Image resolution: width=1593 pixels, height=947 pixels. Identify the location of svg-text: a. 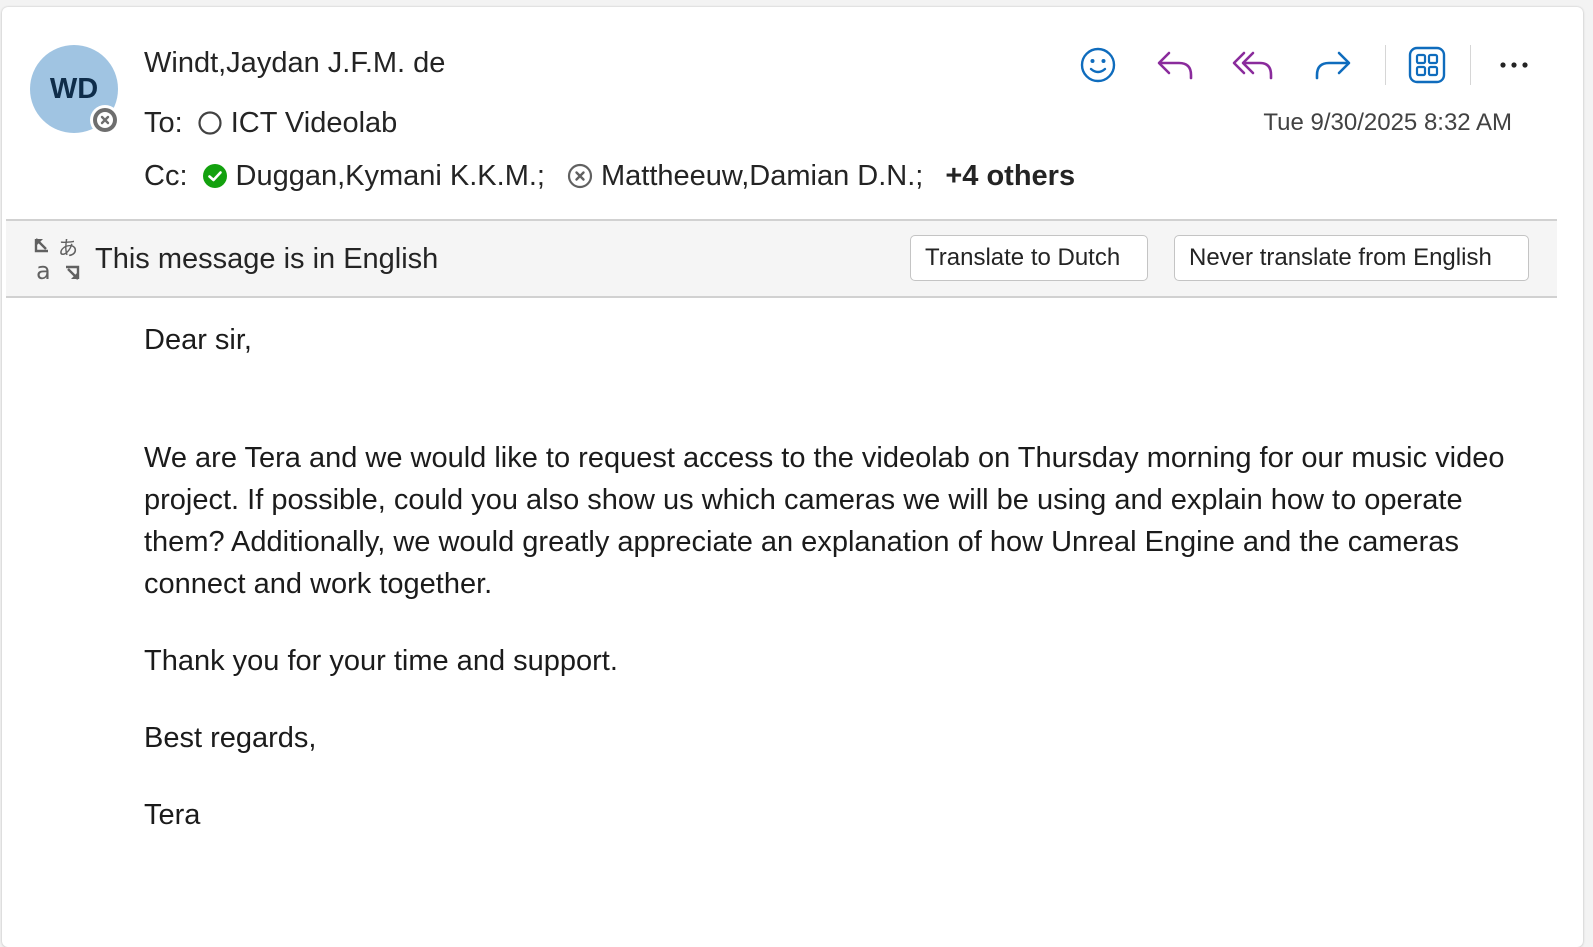
(43, 270).